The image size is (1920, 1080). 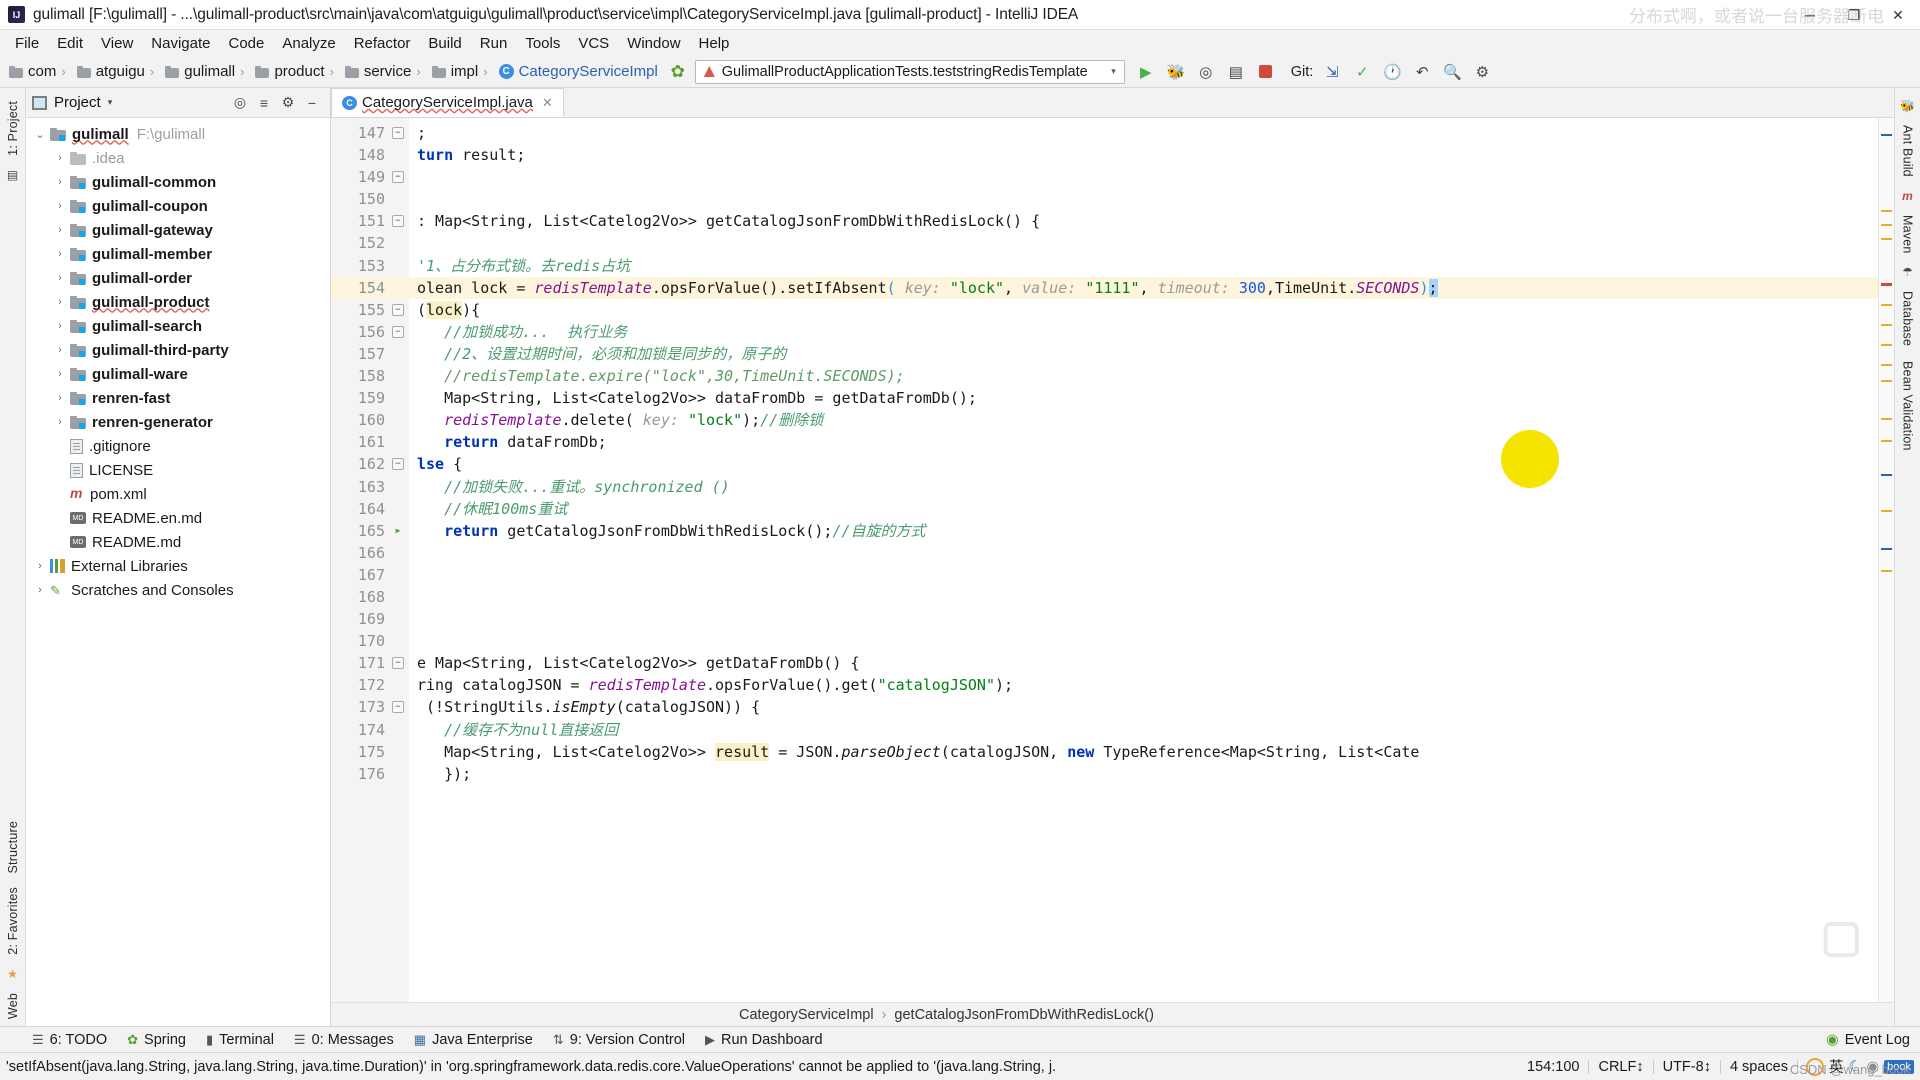 What do you see at coordinates (764, 1040) in the screenshot?
I see `tool-window-run-dashboard: ▶ Run Dashboard` at bounding box center [764, 1040].